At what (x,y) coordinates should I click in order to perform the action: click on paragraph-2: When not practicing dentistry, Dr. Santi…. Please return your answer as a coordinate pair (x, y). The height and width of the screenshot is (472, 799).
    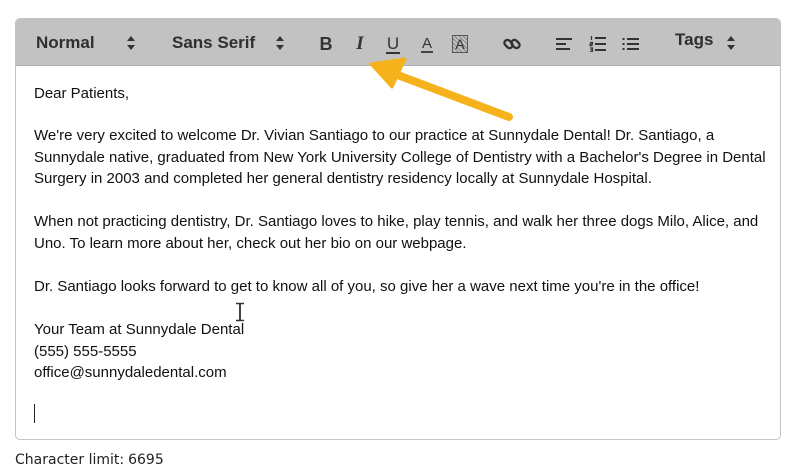
    Looking at the image, I should click on (396, 232).